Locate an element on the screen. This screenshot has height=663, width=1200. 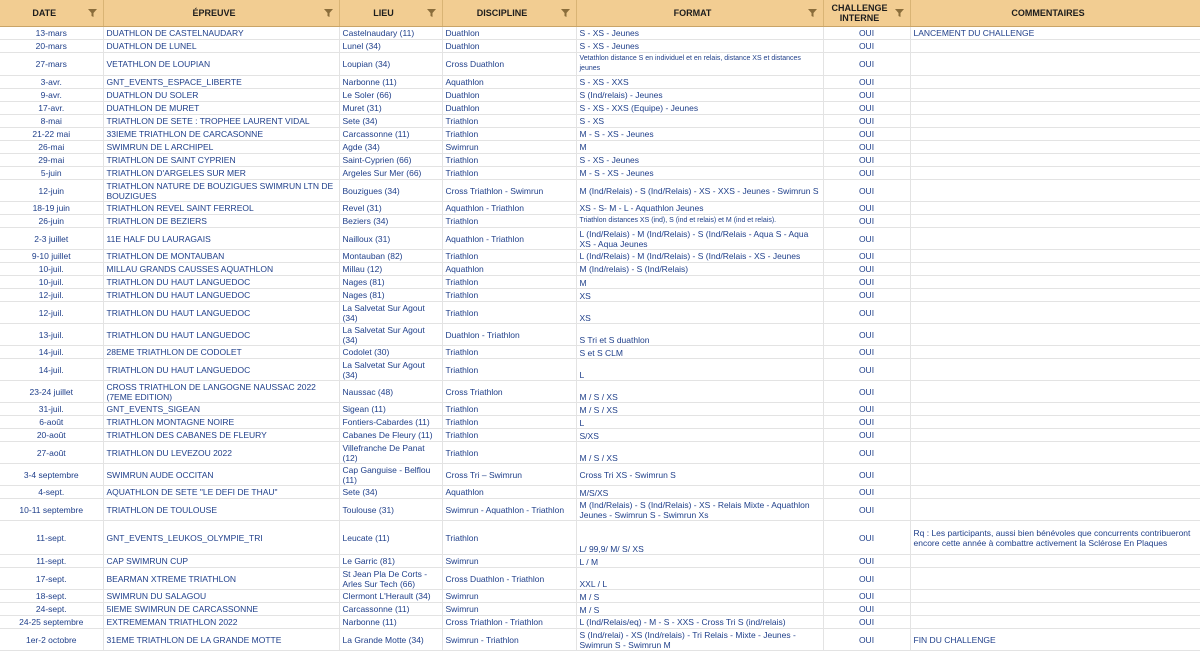
cell-date: 14-juil. is located at coordinates (52, 369).